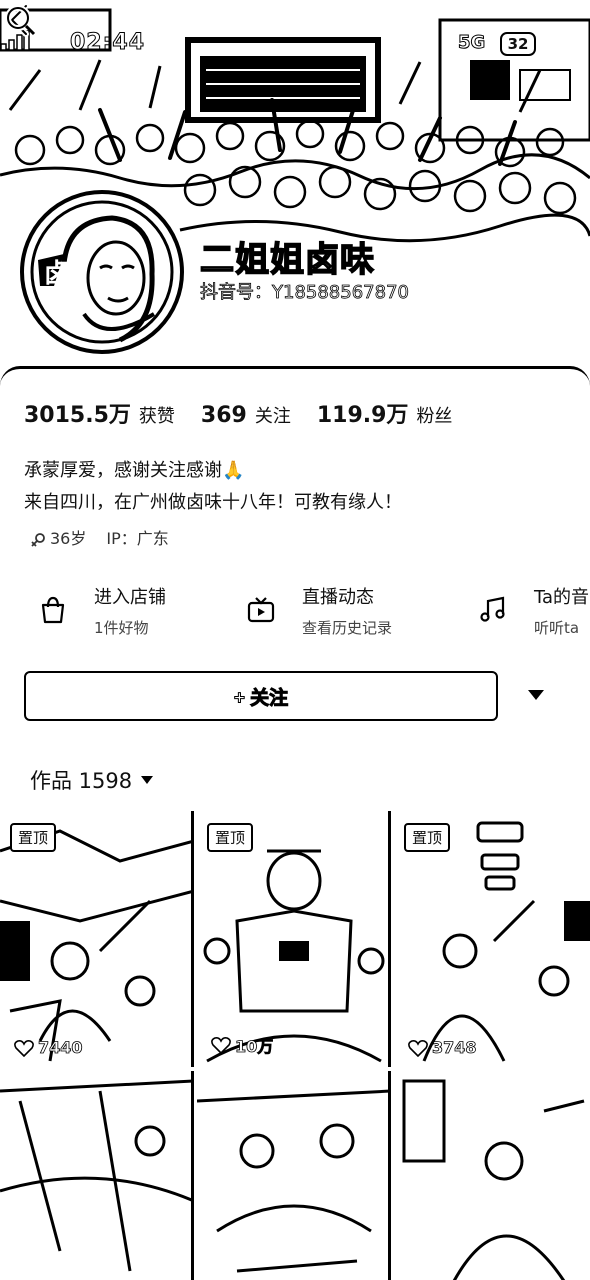 The height and width of the screenshot is (1280, 590). I want to click on live-entry: 直播动态 查看历史记录, so click(346, 613).